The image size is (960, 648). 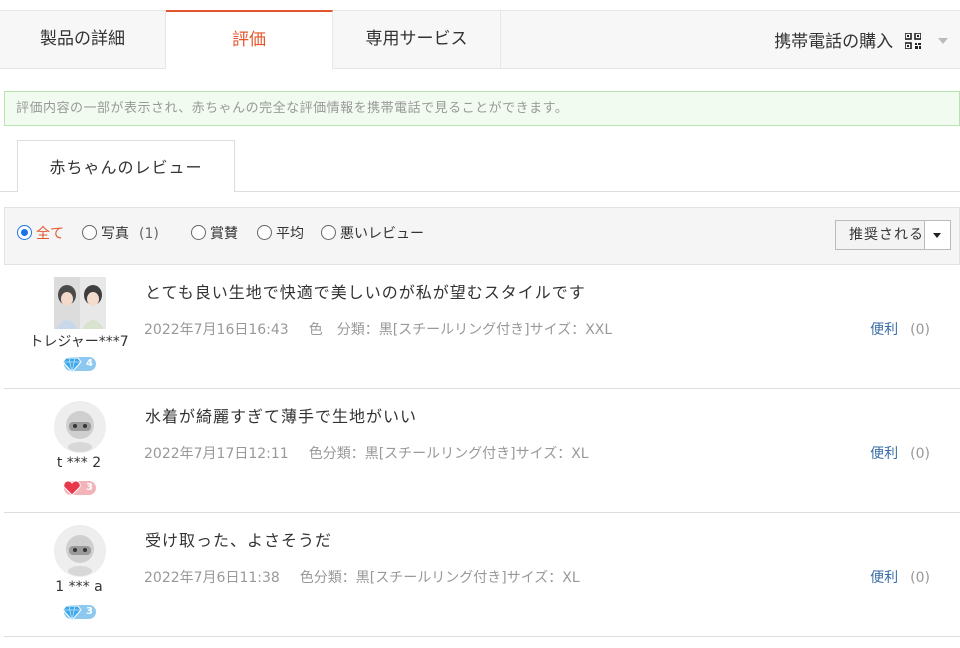 What do you see at coordinates (83, 40) in the screenshot?
I see `tab-product-details: 製品の詳細` at bounding box center [83, 40].